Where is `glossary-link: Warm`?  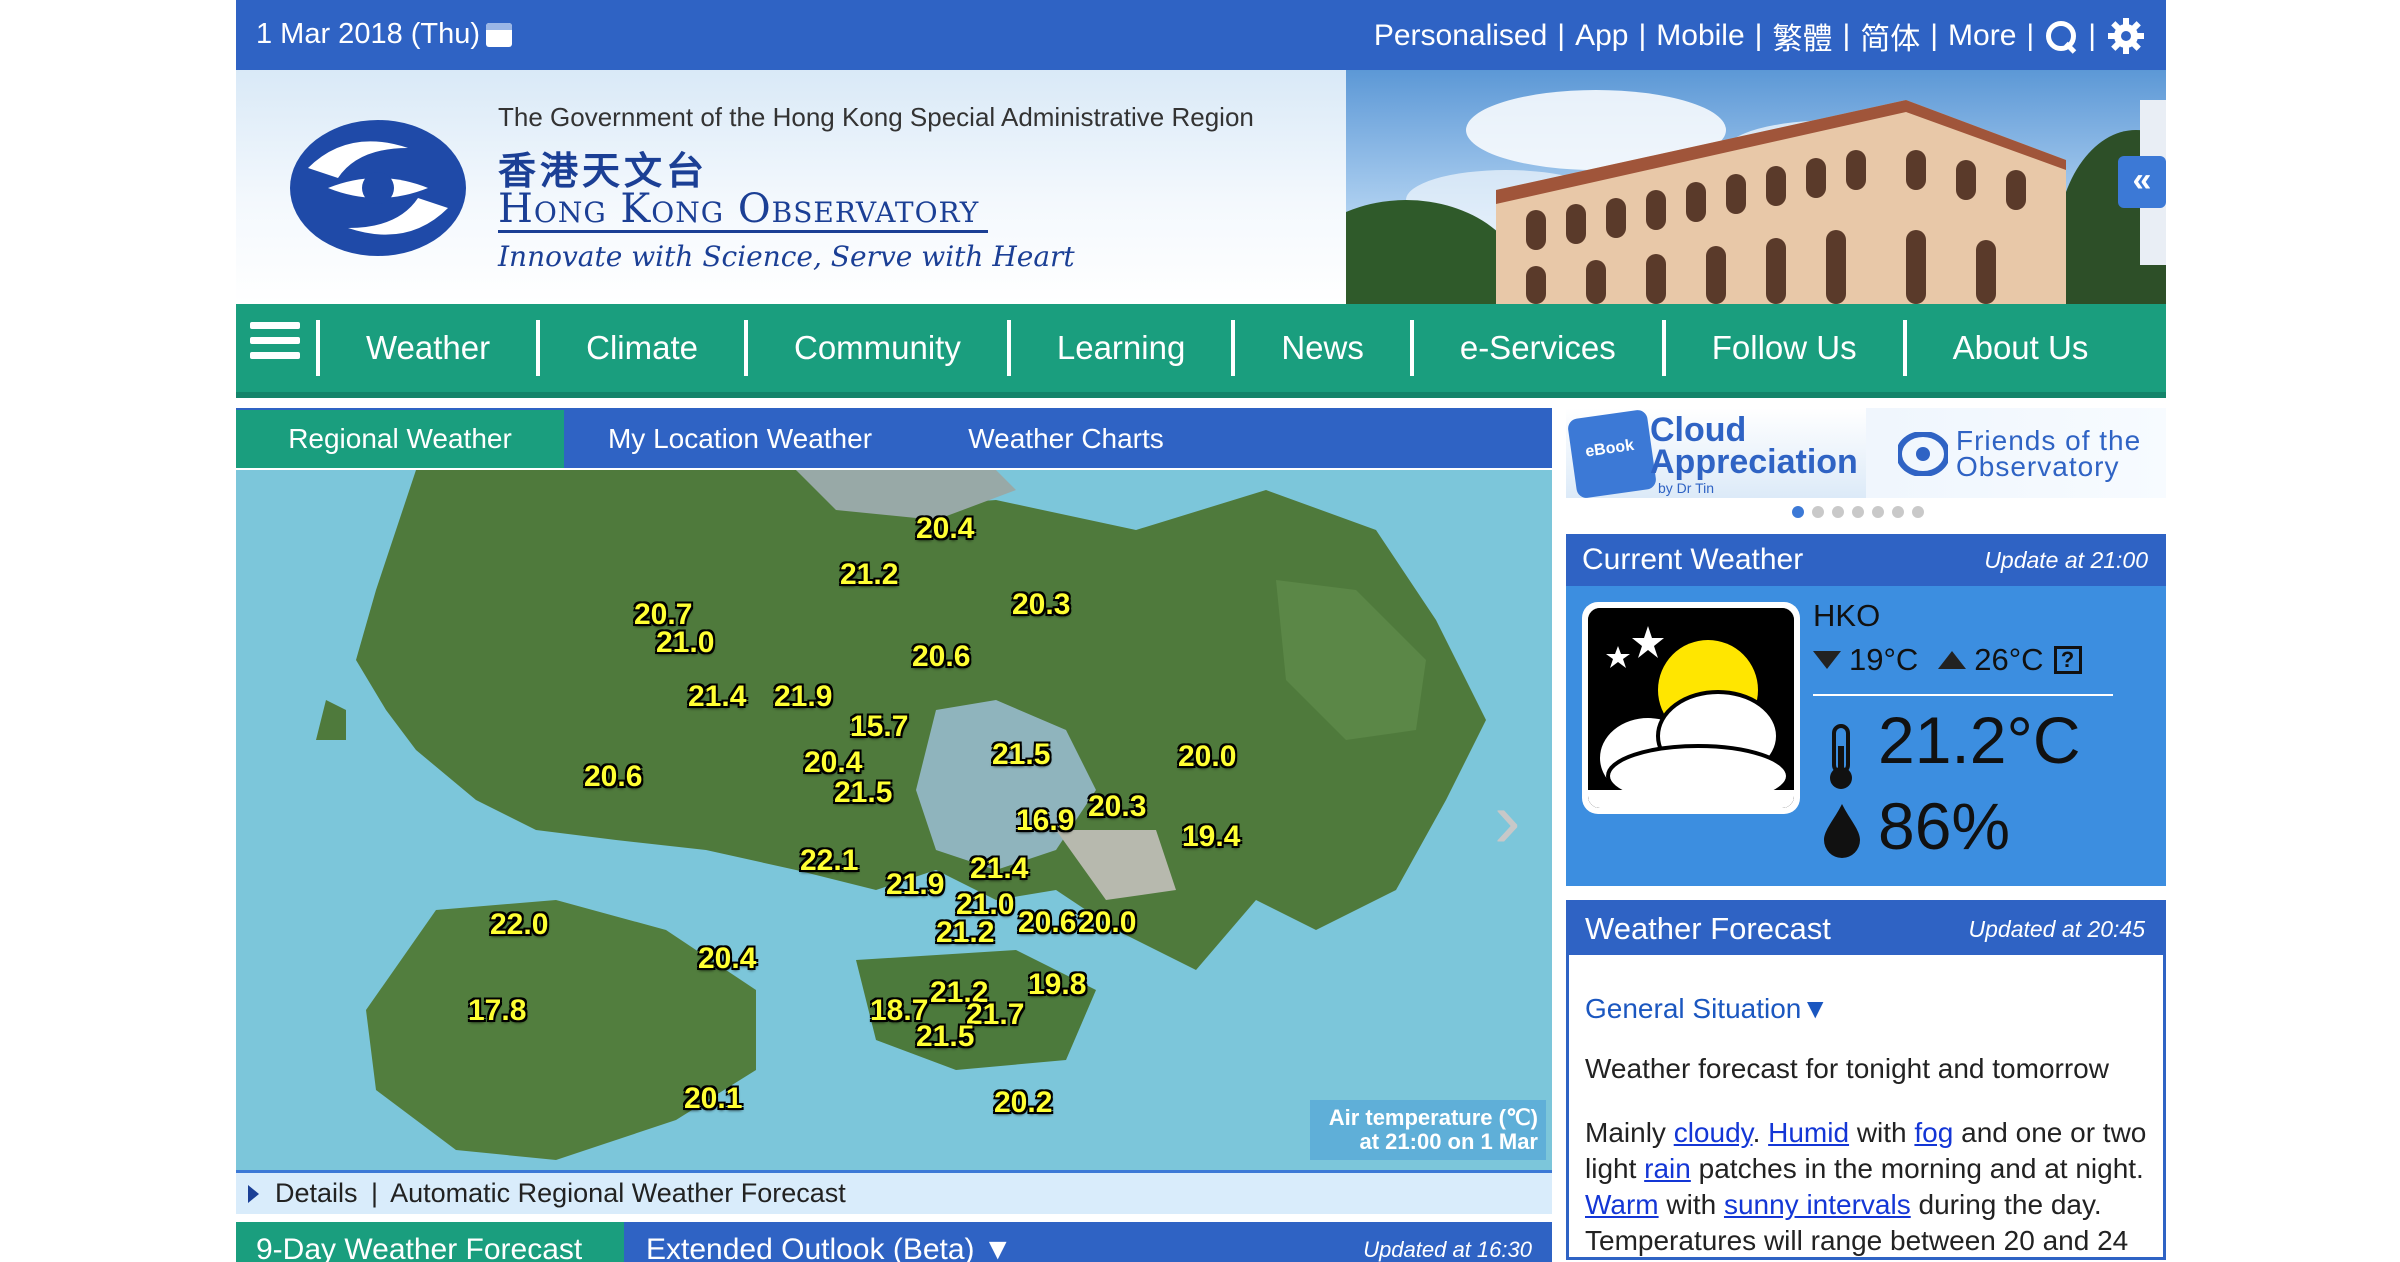 glossary-link: Warm is located at coordinates (1622, 1204).